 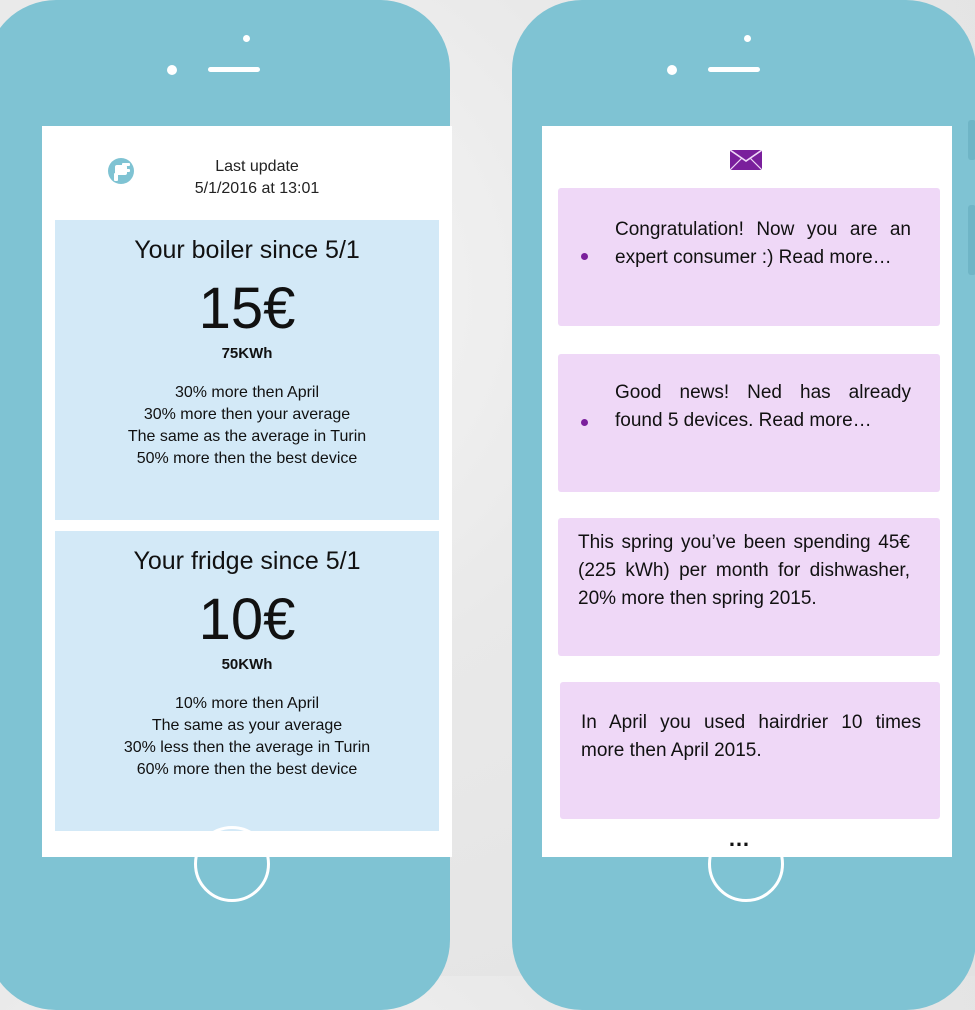 I want to click on last-update: Last update 5/1/2016 at 13:01, so click(x=257, y=178).